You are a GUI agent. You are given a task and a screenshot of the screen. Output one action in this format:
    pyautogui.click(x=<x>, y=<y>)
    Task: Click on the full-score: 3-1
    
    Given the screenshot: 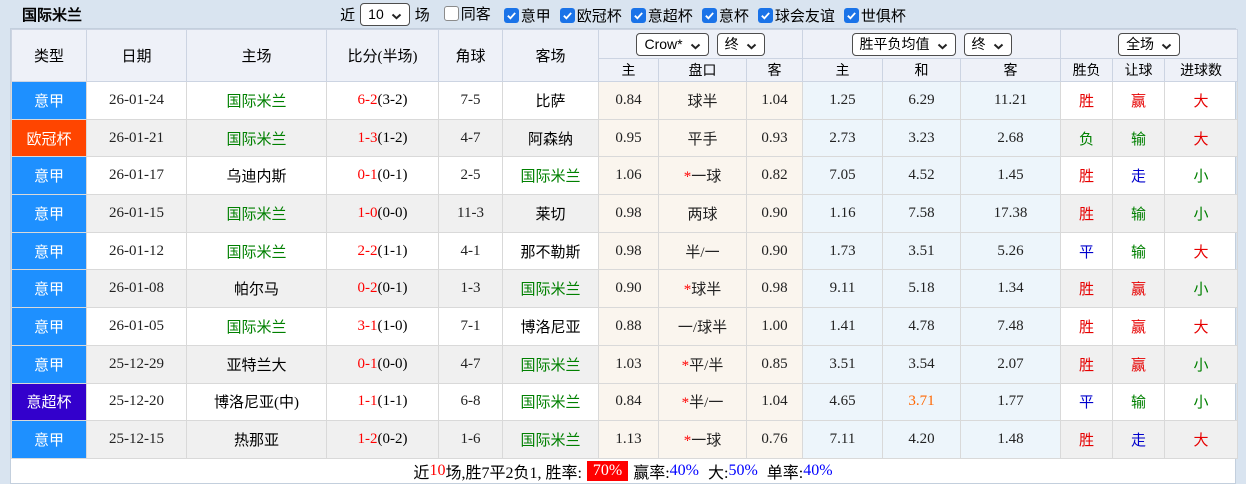 What is the action you would take?
    pyautogui.click(x=367, y=325)
    